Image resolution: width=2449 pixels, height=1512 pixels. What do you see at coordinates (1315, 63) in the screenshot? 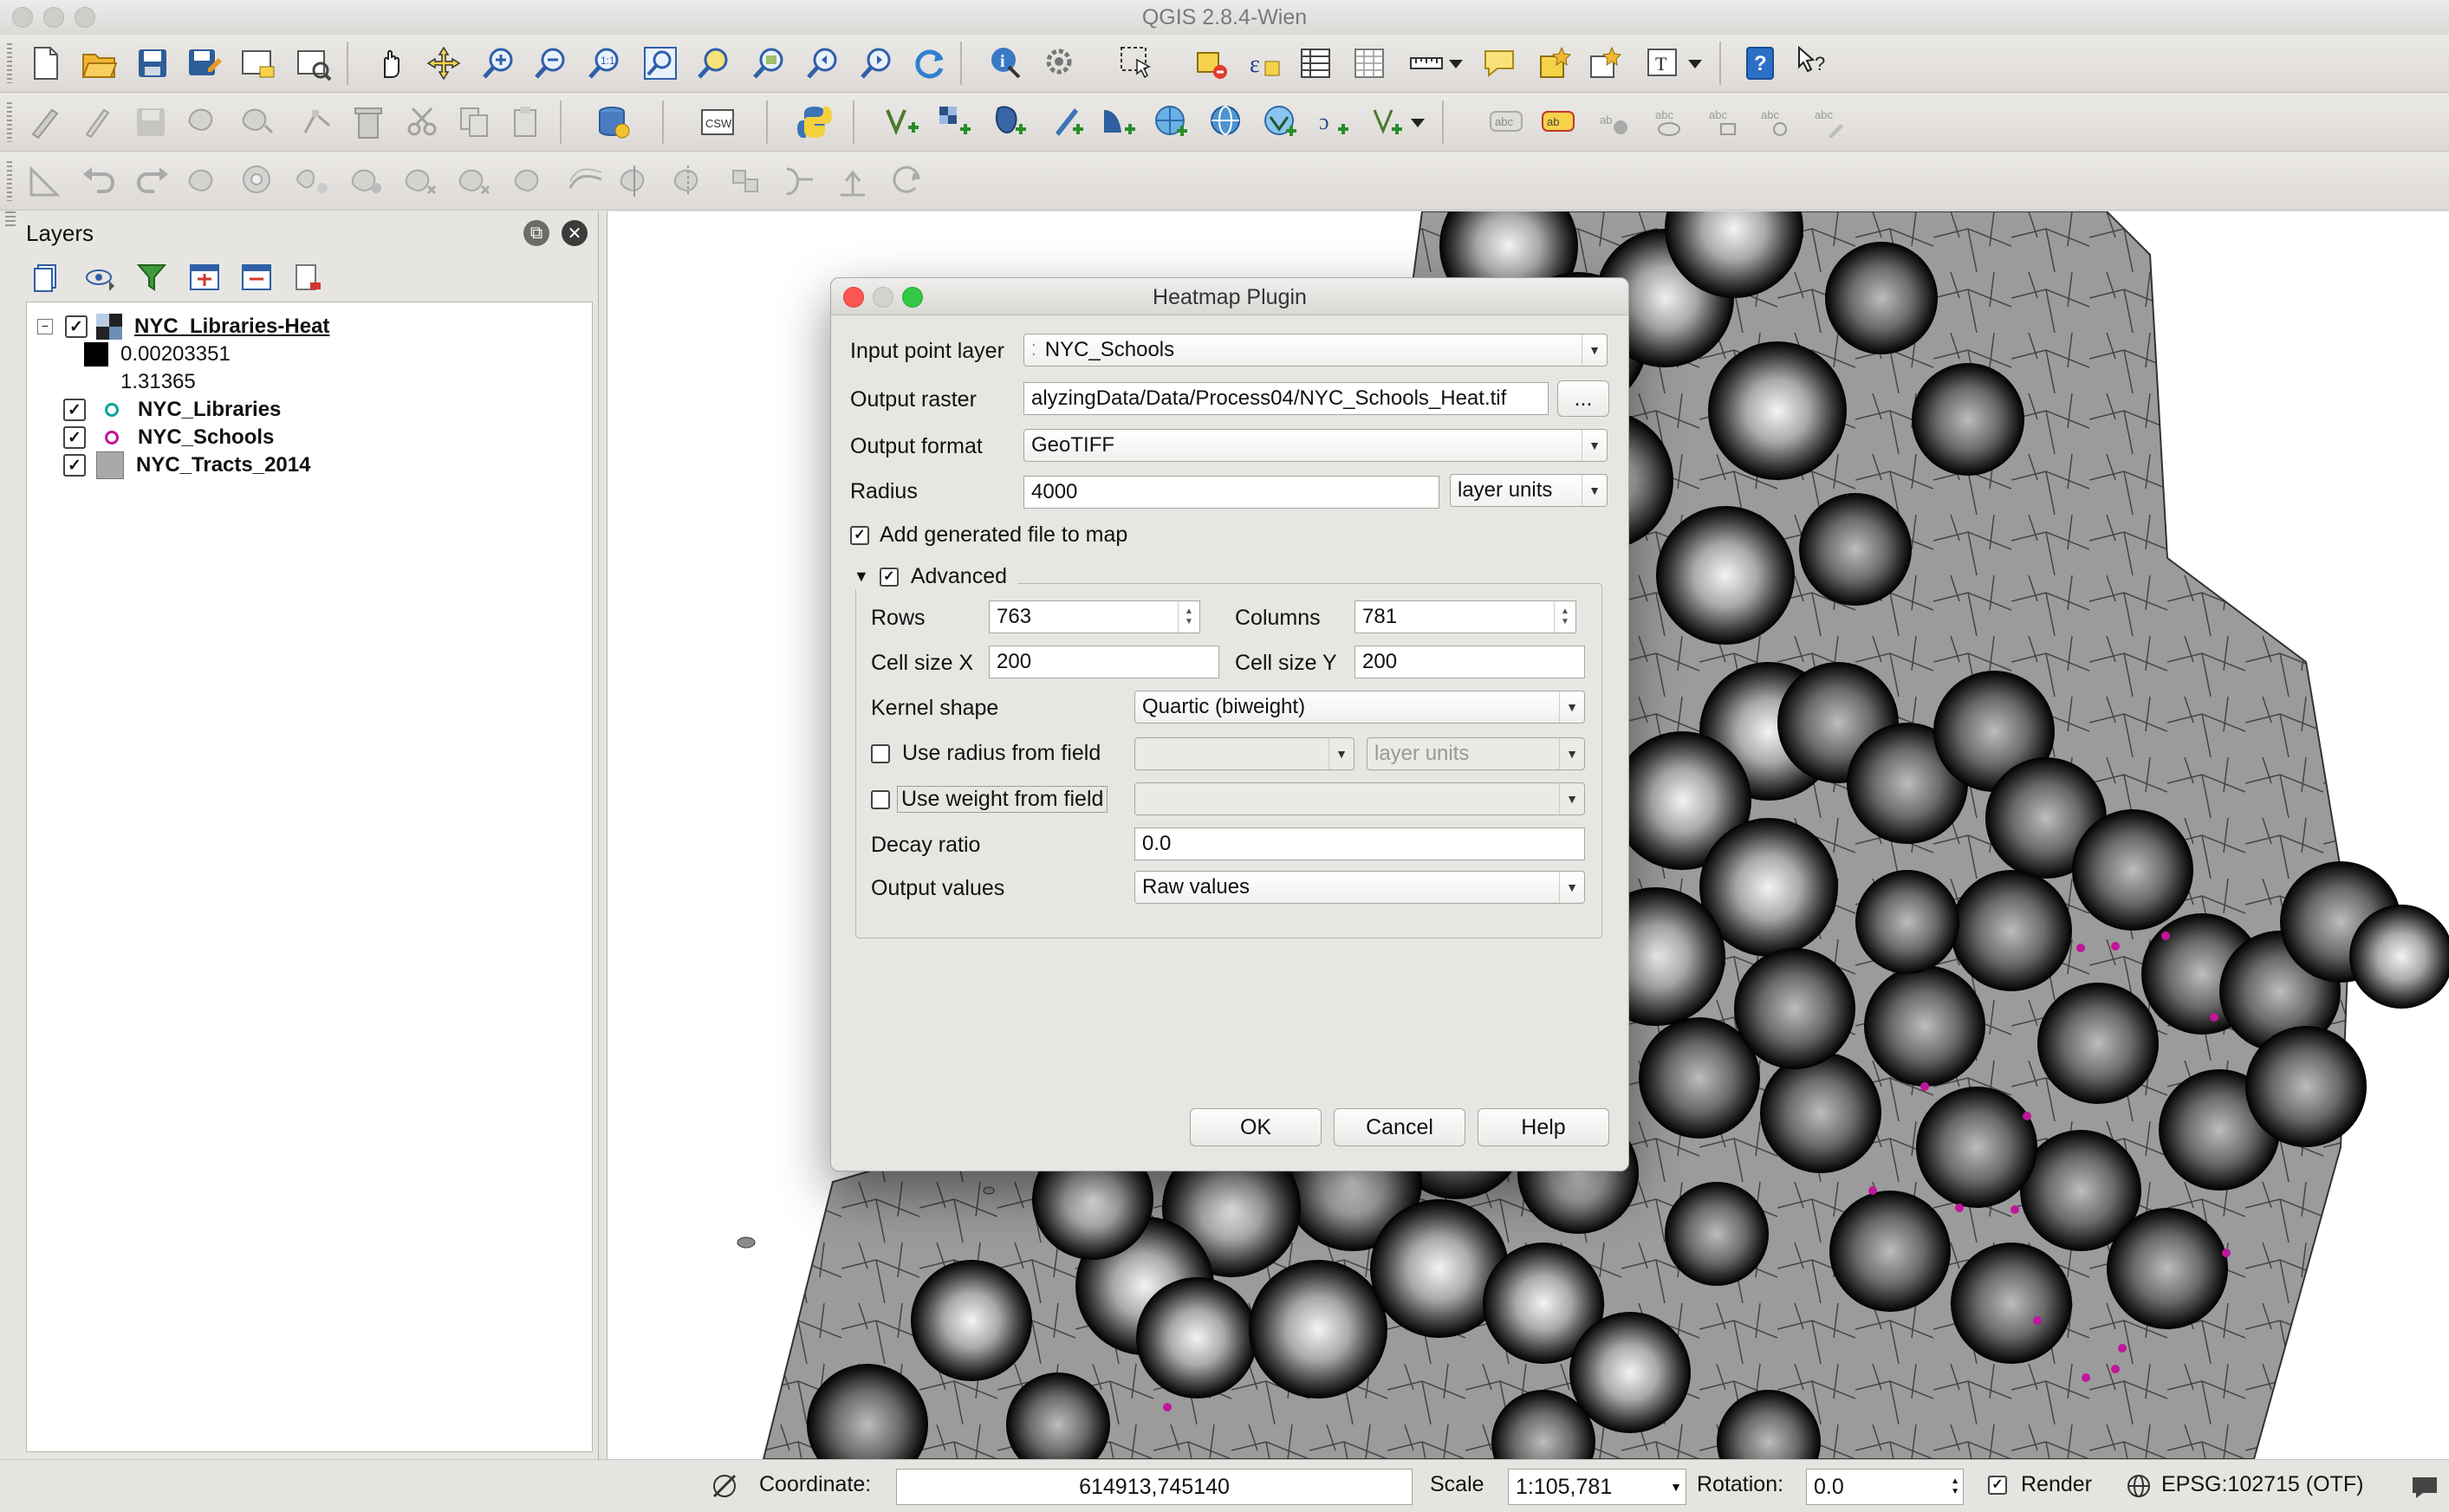
I see `attribute-table-icon` at bounding box center [1315, 63].